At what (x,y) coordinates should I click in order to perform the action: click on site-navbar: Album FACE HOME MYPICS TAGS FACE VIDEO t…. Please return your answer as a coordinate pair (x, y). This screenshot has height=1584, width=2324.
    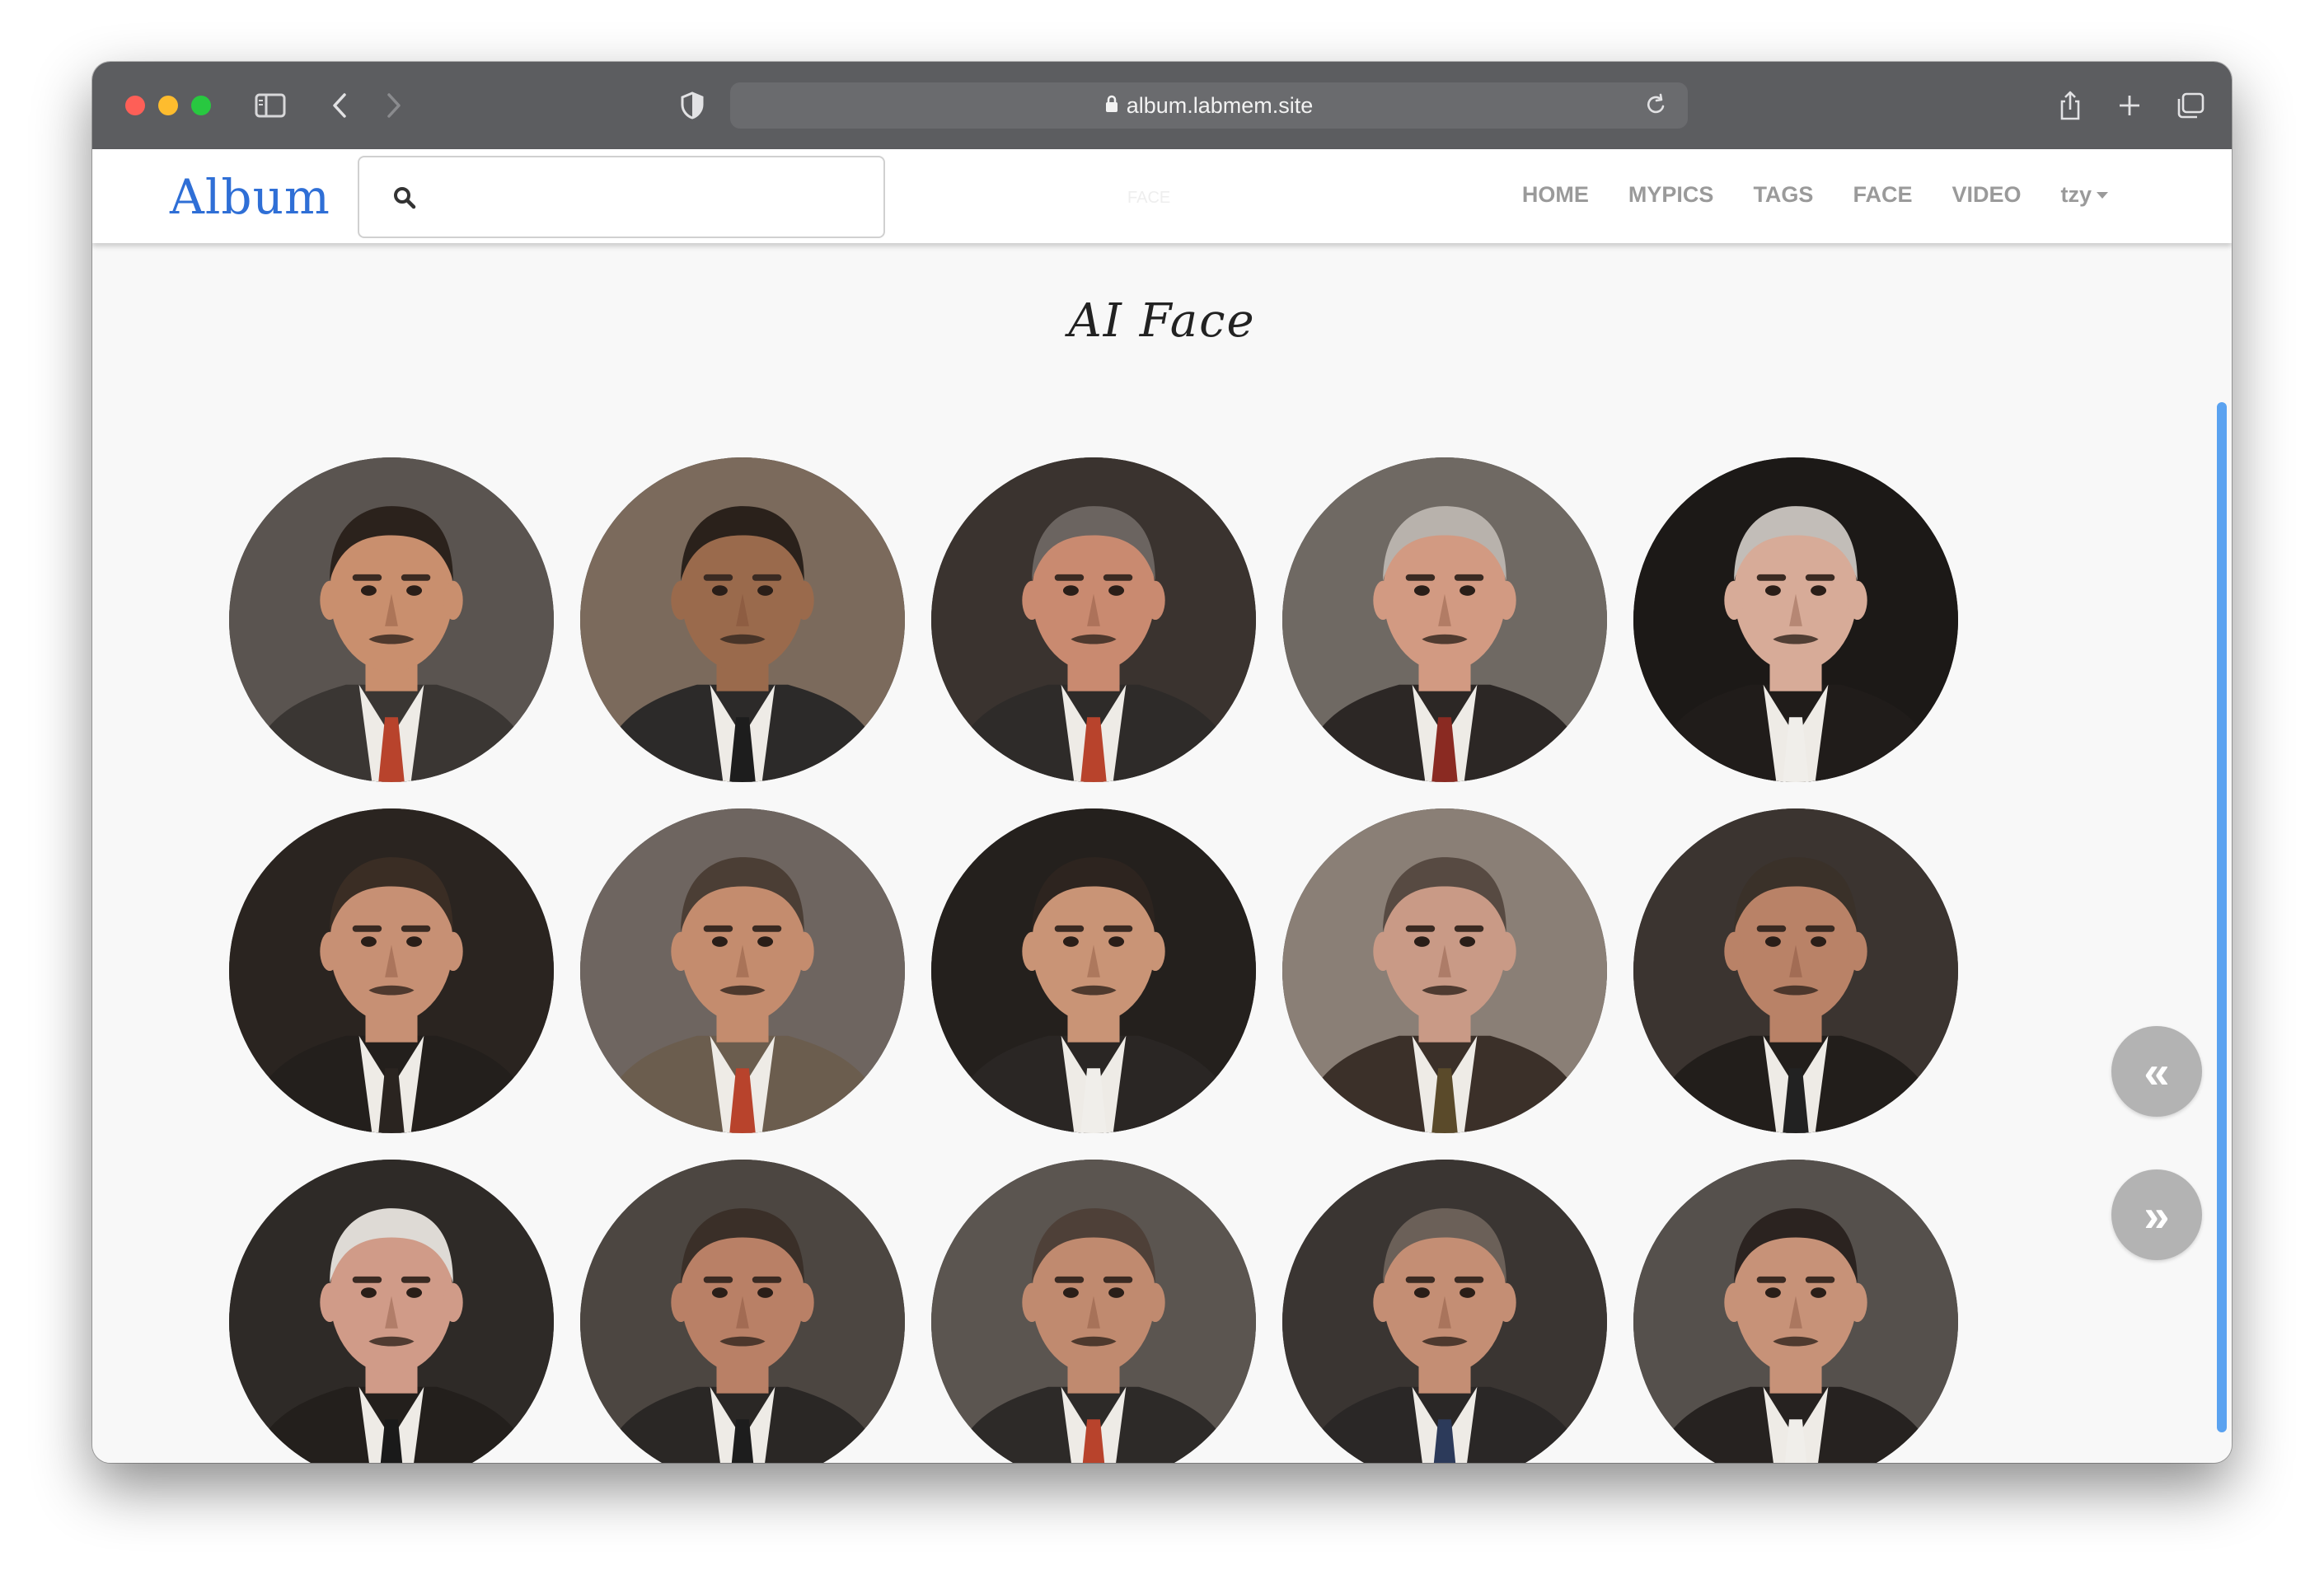
    Looking at the image, I should click on (1162, 196).